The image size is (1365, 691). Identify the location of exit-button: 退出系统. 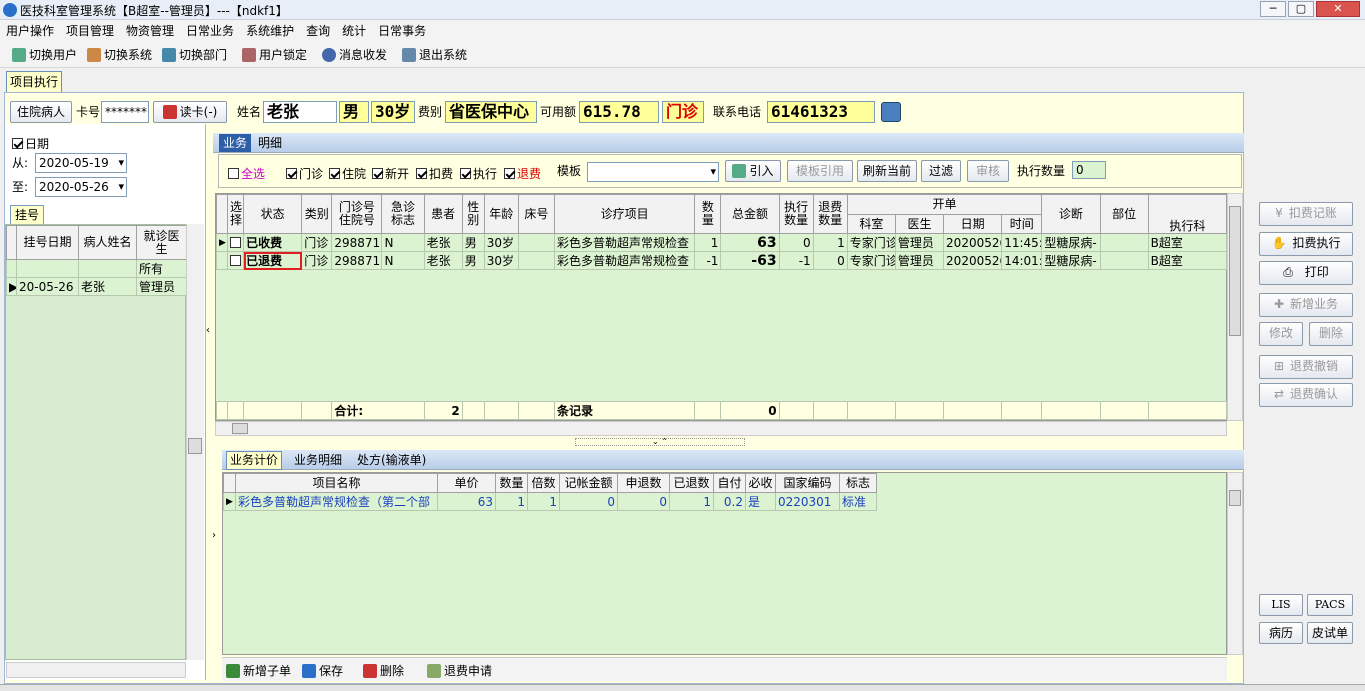
(434, 55).